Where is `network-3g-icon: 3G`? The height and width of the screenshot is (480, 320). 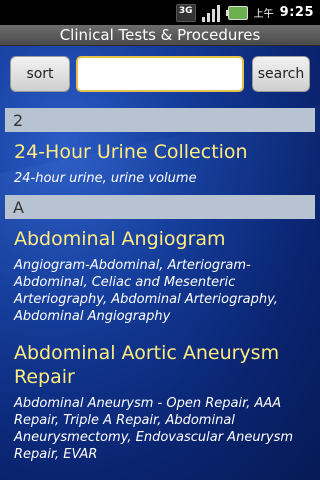 network-3g-icon: 3G is located at coordinates (185, 12).